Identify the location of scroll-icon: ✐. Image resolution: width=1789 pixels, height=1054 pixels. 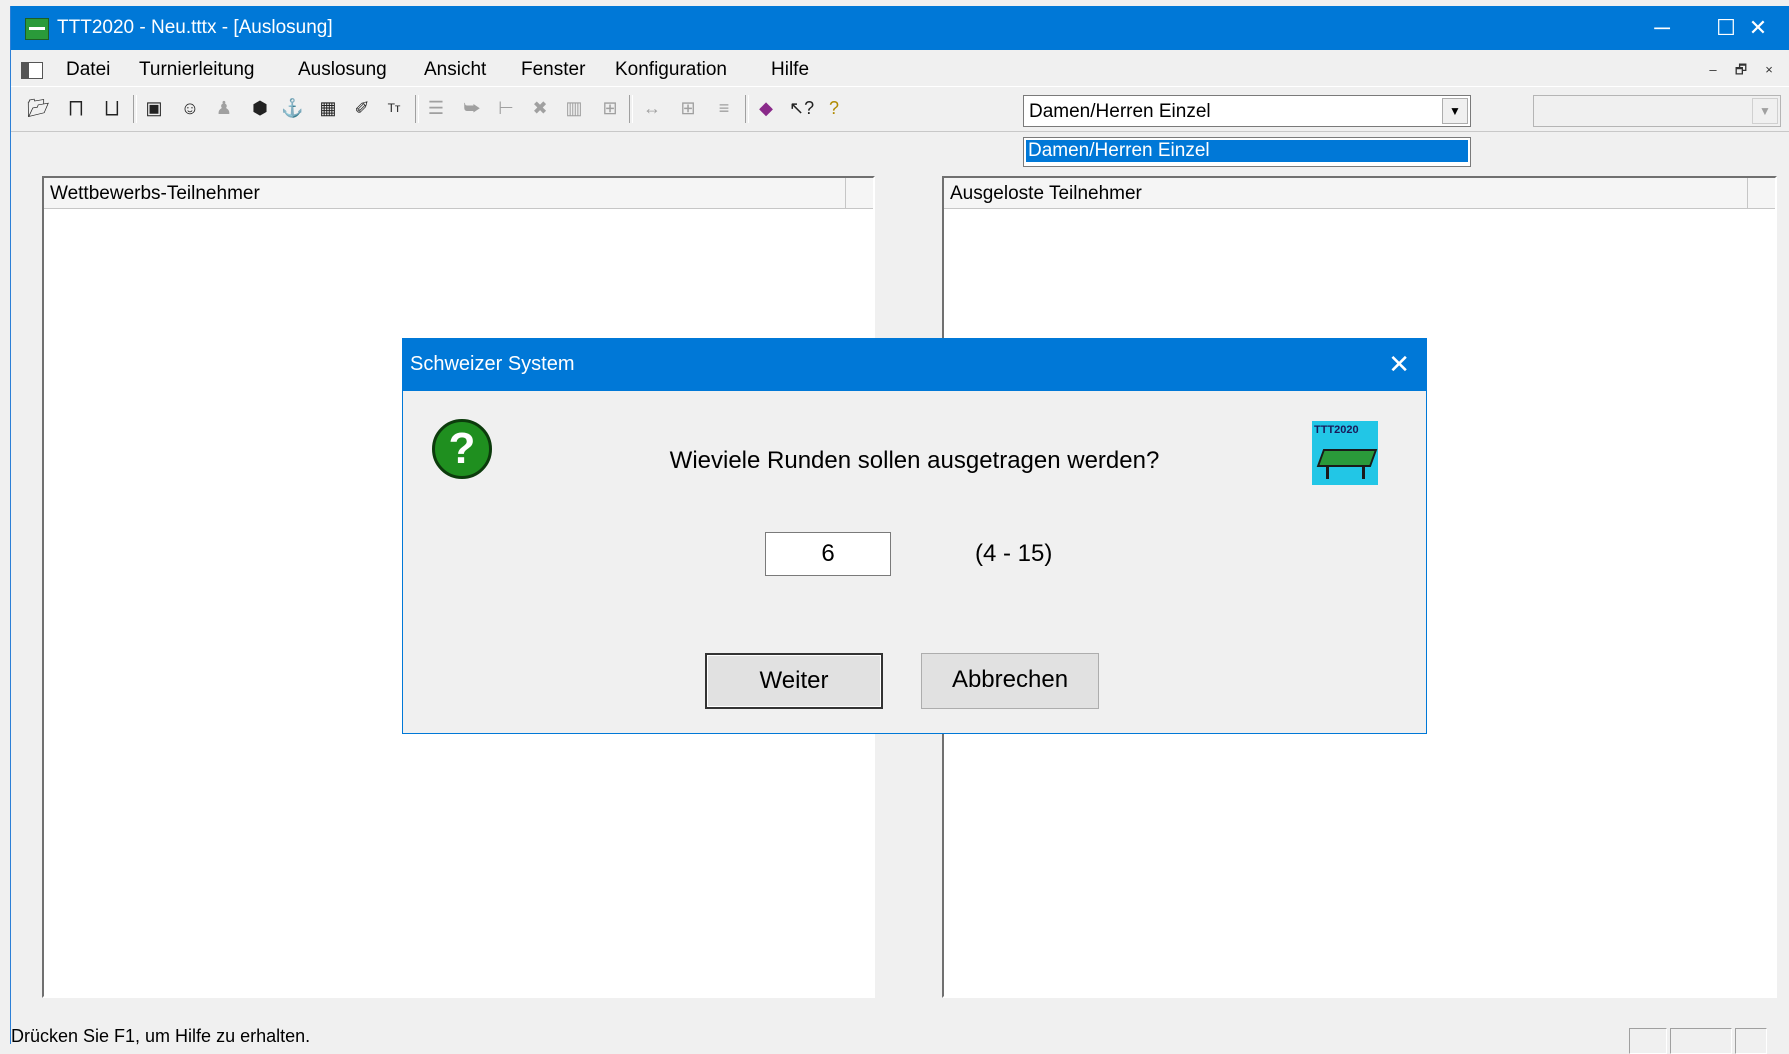
(362, 108).